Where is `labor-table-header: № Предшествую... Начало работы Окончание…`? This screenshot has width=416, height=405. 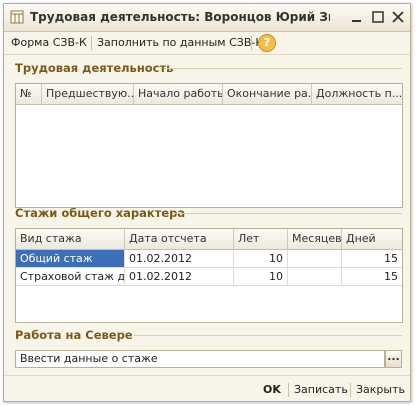
labor-table-header: № Предшествую... Начало работы Окончание… is located at coordinates (209, 94).